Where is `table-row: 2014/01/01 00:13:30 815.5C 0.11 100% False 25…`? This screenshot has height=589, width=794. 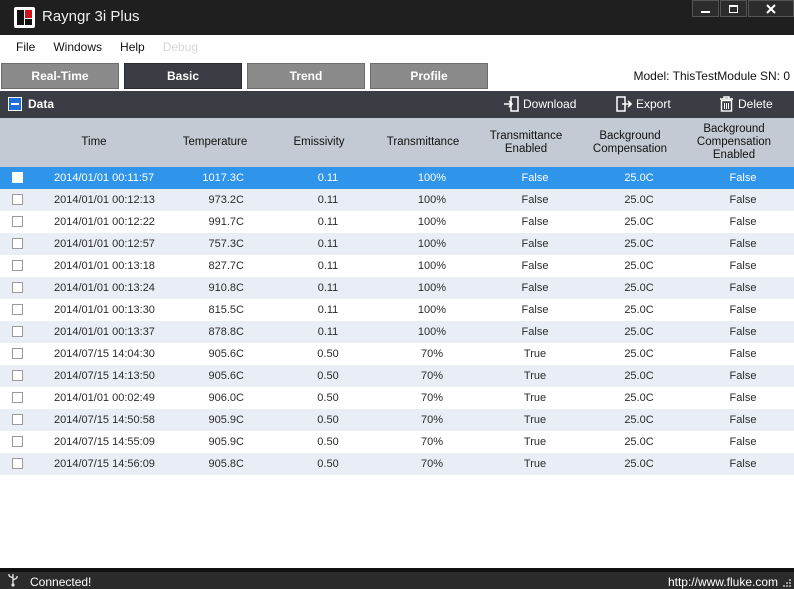 table-row: 2014/01/01 00:13:30 815.5C 0.11 100% False 25… is located at coordinates (397, 310).